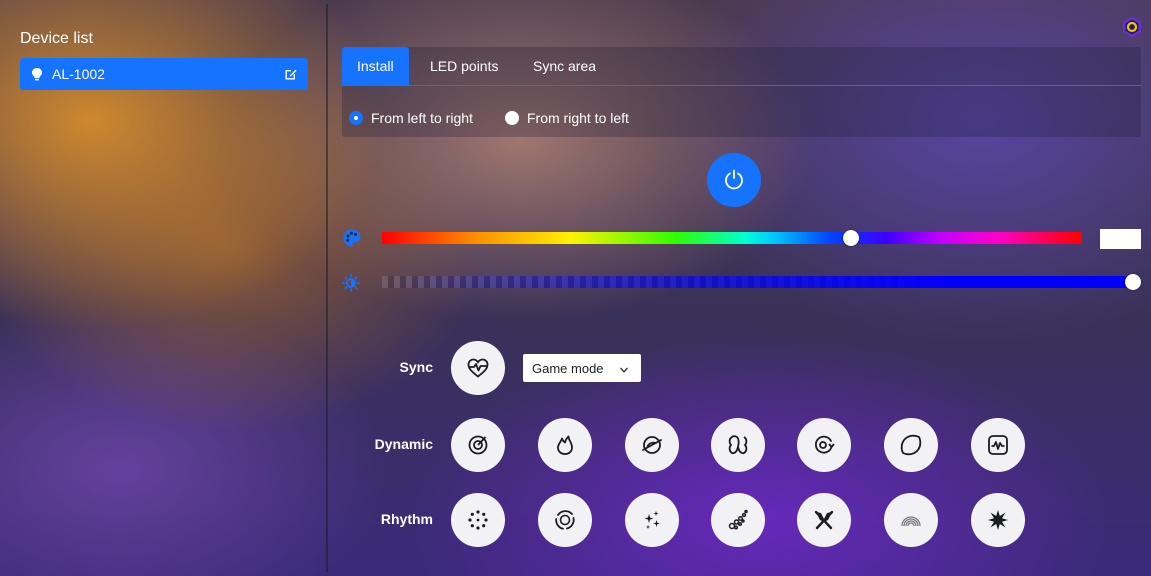  Describe the element at coordinates (164, 74) in the screenshot. I see `device-item: AL-1002` at that location.